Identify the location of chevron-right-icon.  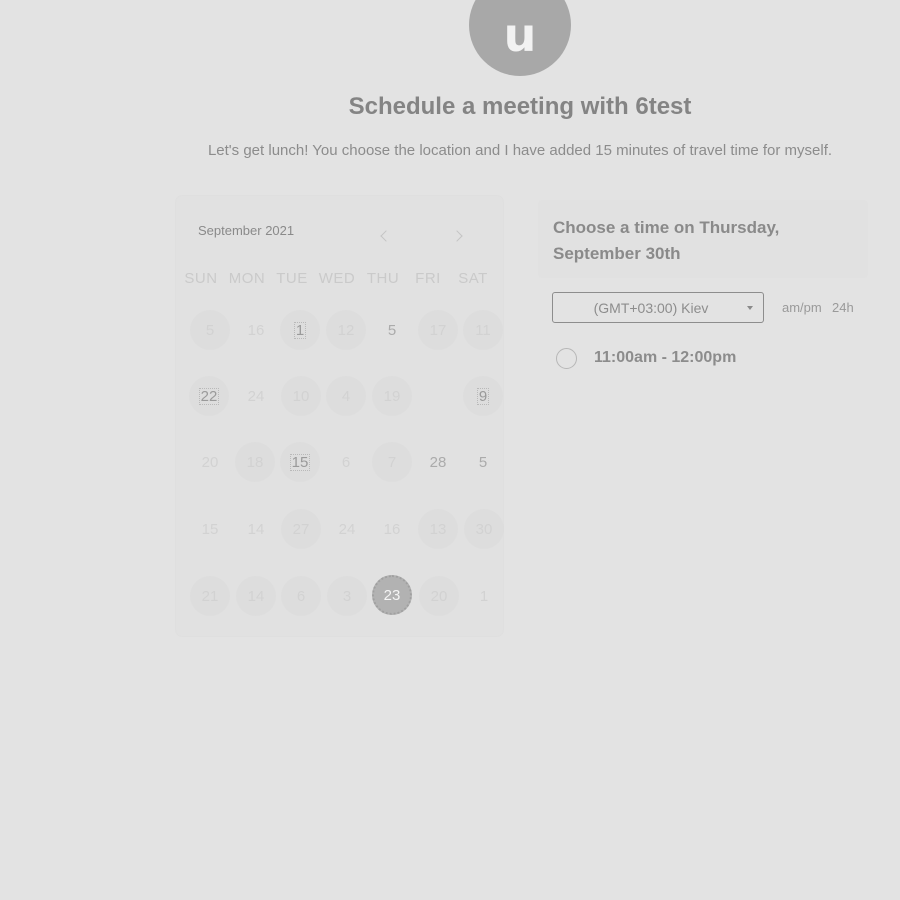
(456, 236).